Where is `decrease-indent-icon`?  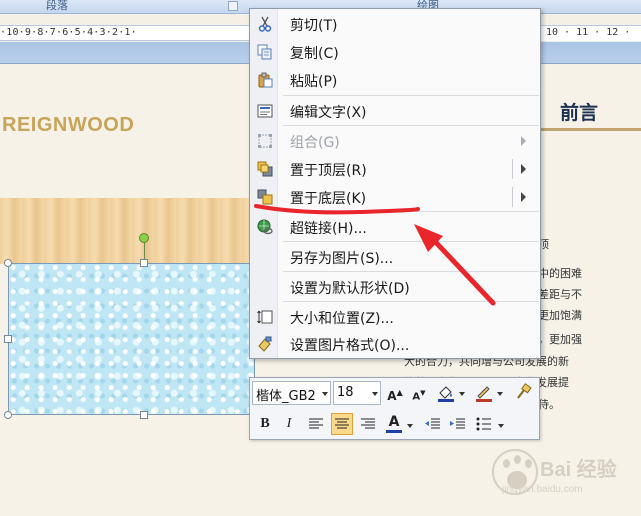
decrease-indent-icon is located at coordinates (432, 423).